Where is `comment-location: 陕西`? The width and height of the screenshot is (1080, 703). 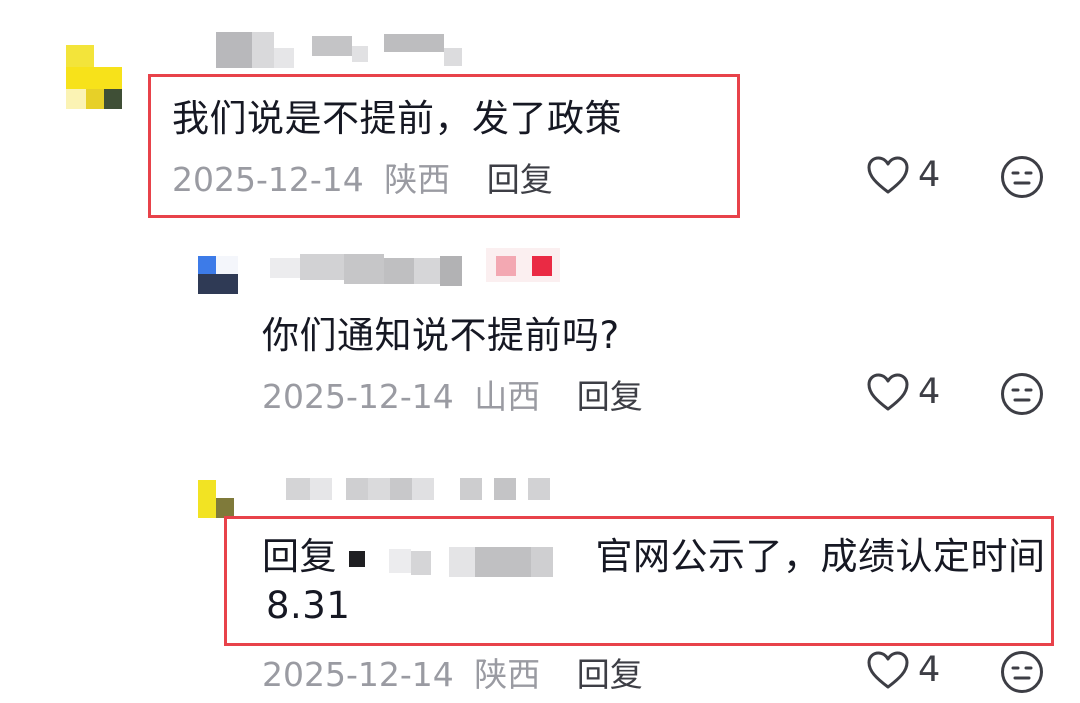 comment-location: 陕西 is located at coordinates (507, 674).